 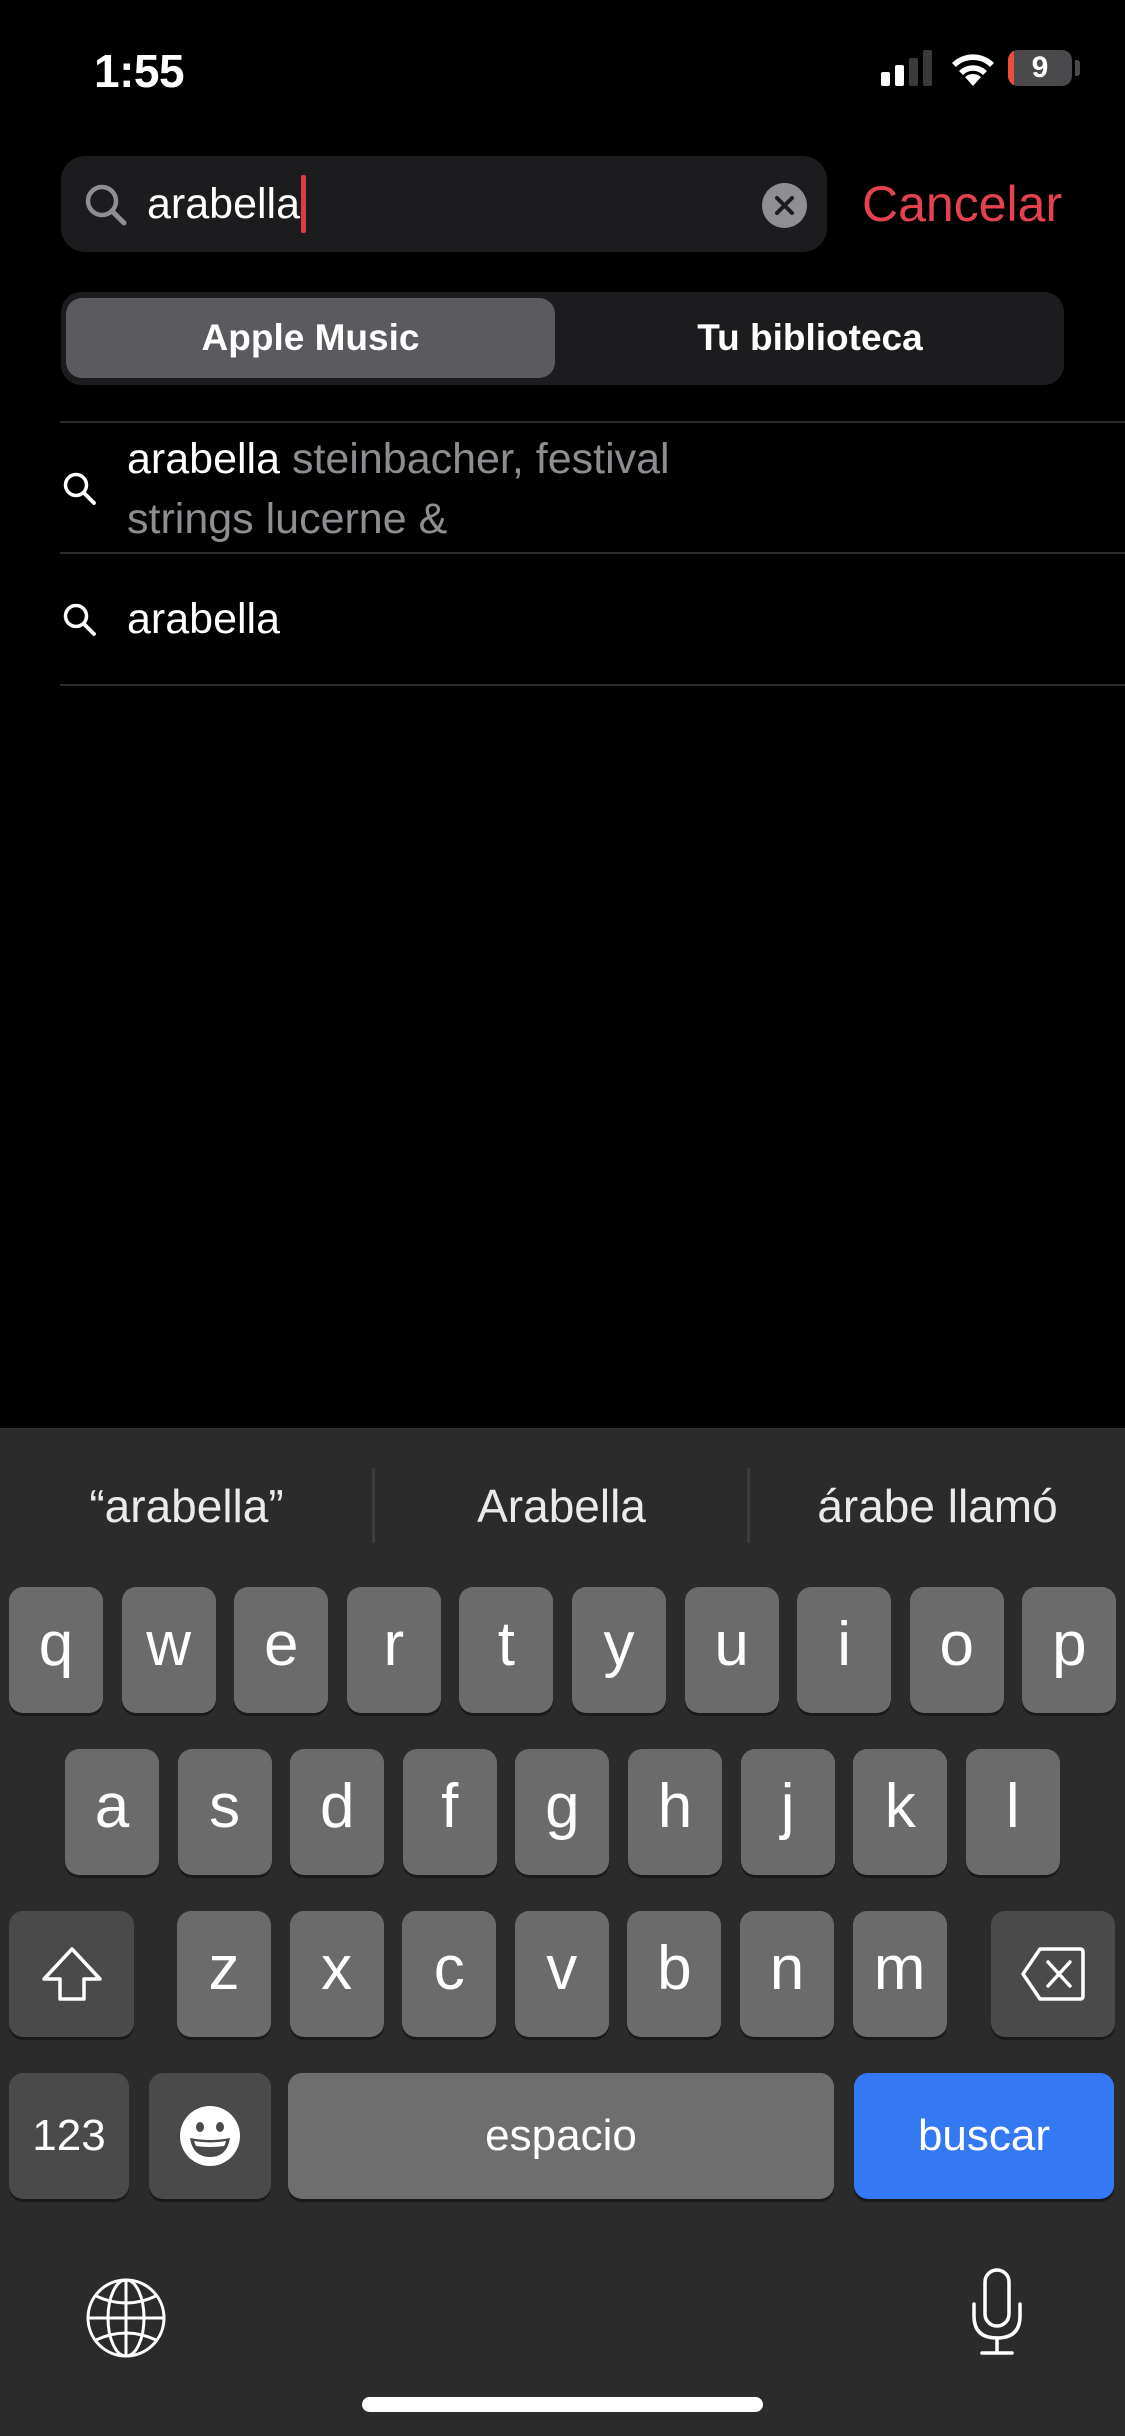 I want to click on microphone-icon, so click(x=997, y=2312).